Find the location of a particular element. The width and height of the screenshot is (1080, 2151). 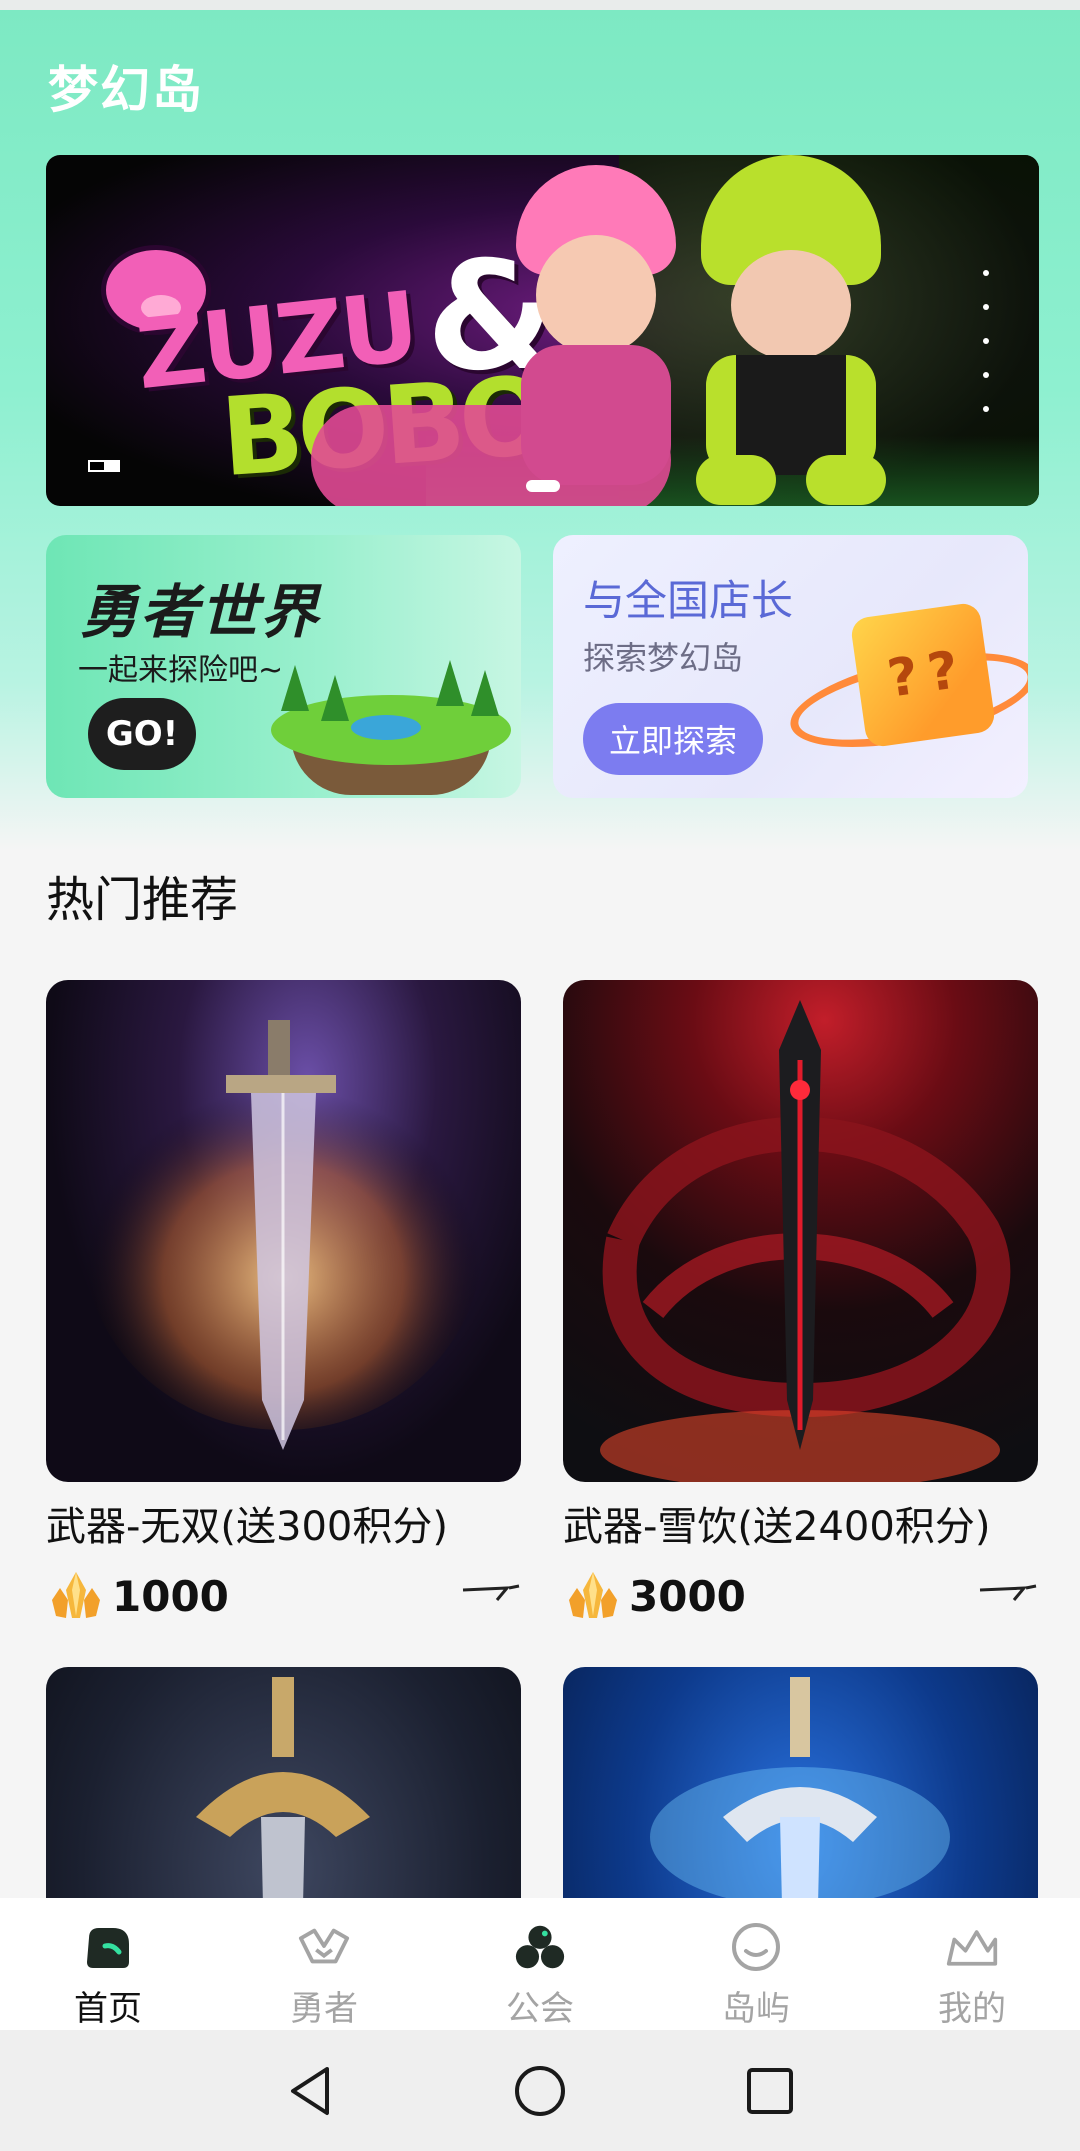

home-icon is located at coordinates (108, 1946).